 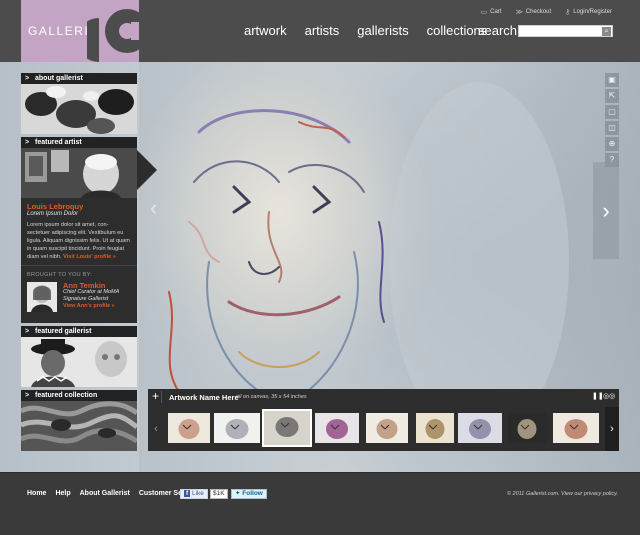 What do you see at coordinates (79, 173) in the screenshot?
I see `featured-artist-photo` at bounding box center [79, 173].